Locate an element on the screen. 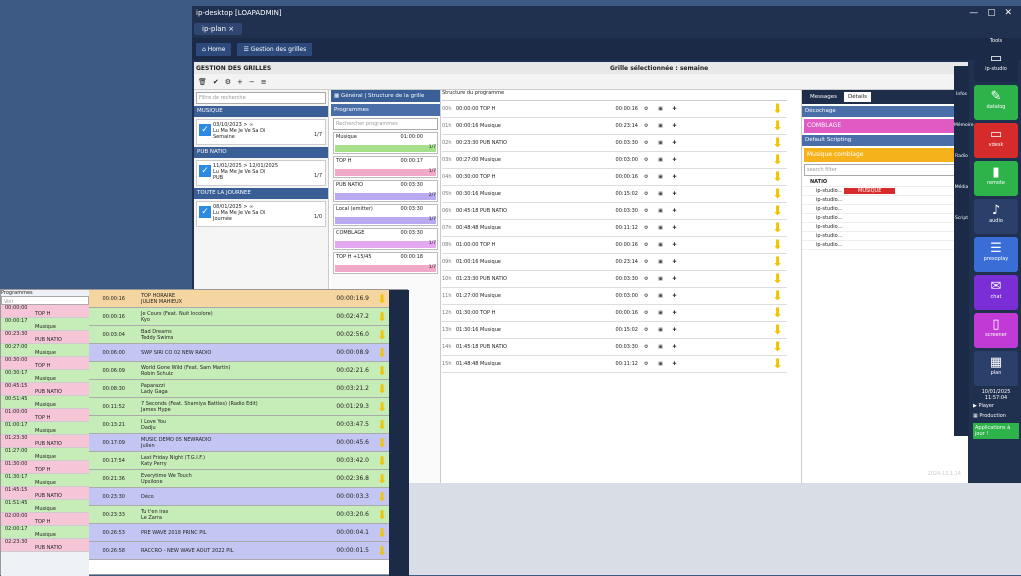 This screenshot has height=576, width=1021. tab-general: ▦ Général | Structure de la grille is located at coordinates (385, 96).